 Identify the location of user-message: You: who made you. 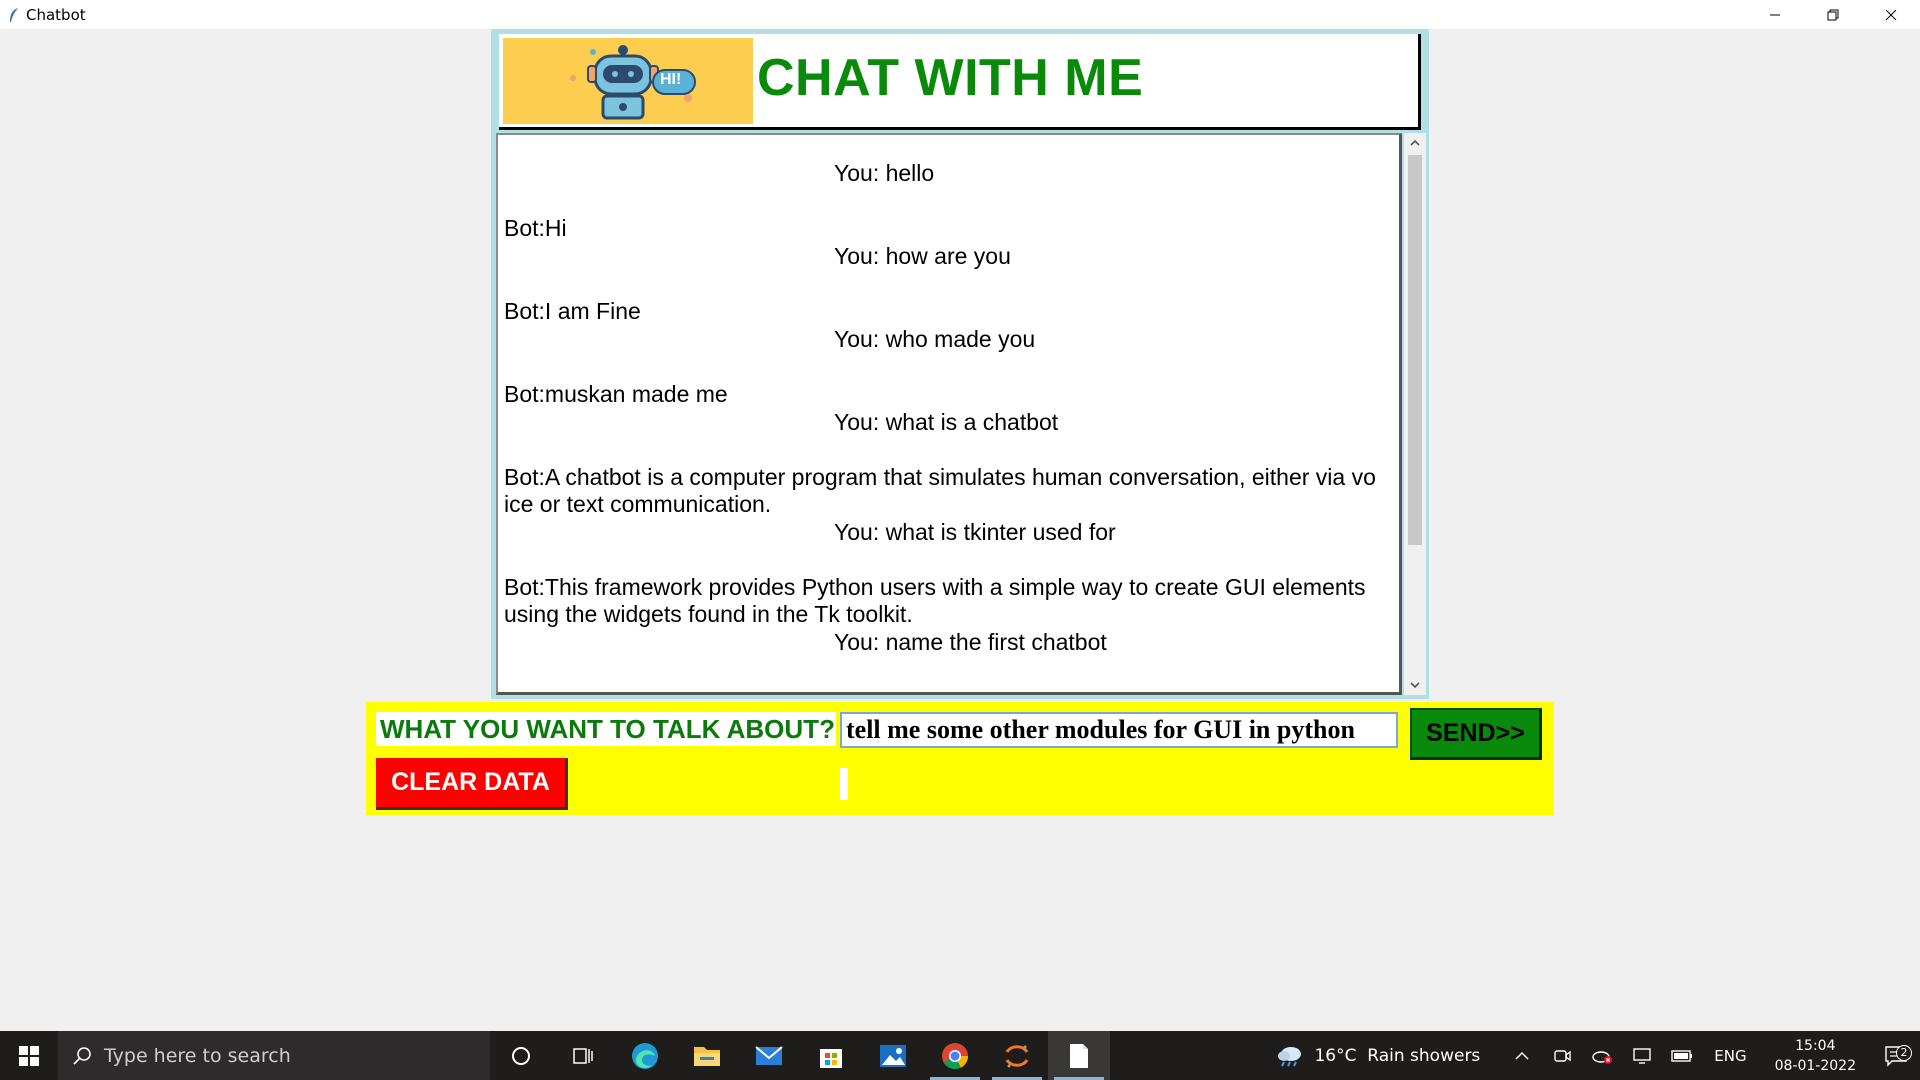
(935, 339).